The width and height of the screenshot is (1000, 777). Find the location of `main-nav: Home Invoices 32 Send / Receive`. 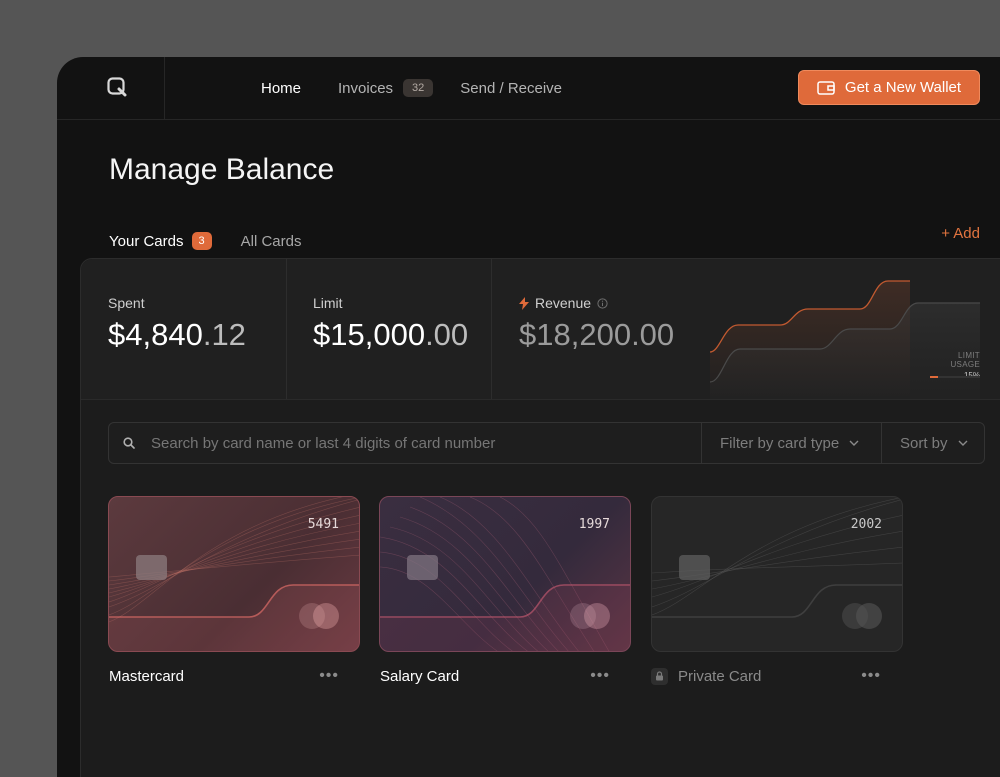

main-nav: Home Invoices 32 Send / Receive is located at coordinates (411, 88).